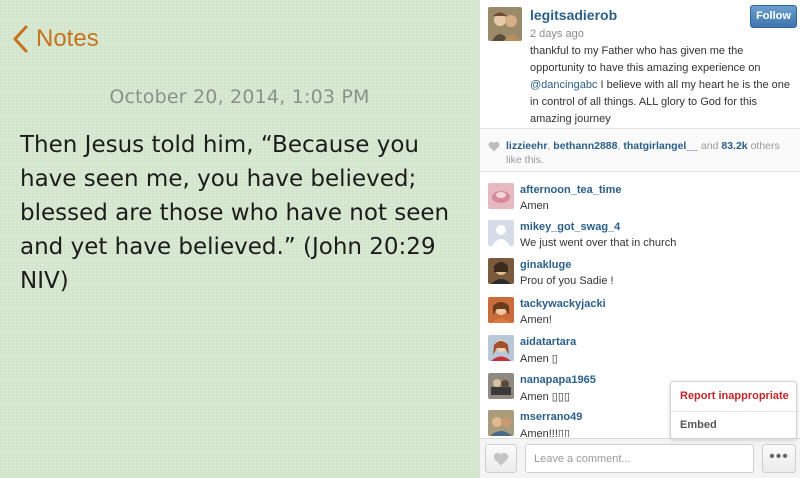  What do you see at coordinates (773, 16) in the screenshot?
I see `follow-button: Follow` at bounding box center [773, 16].